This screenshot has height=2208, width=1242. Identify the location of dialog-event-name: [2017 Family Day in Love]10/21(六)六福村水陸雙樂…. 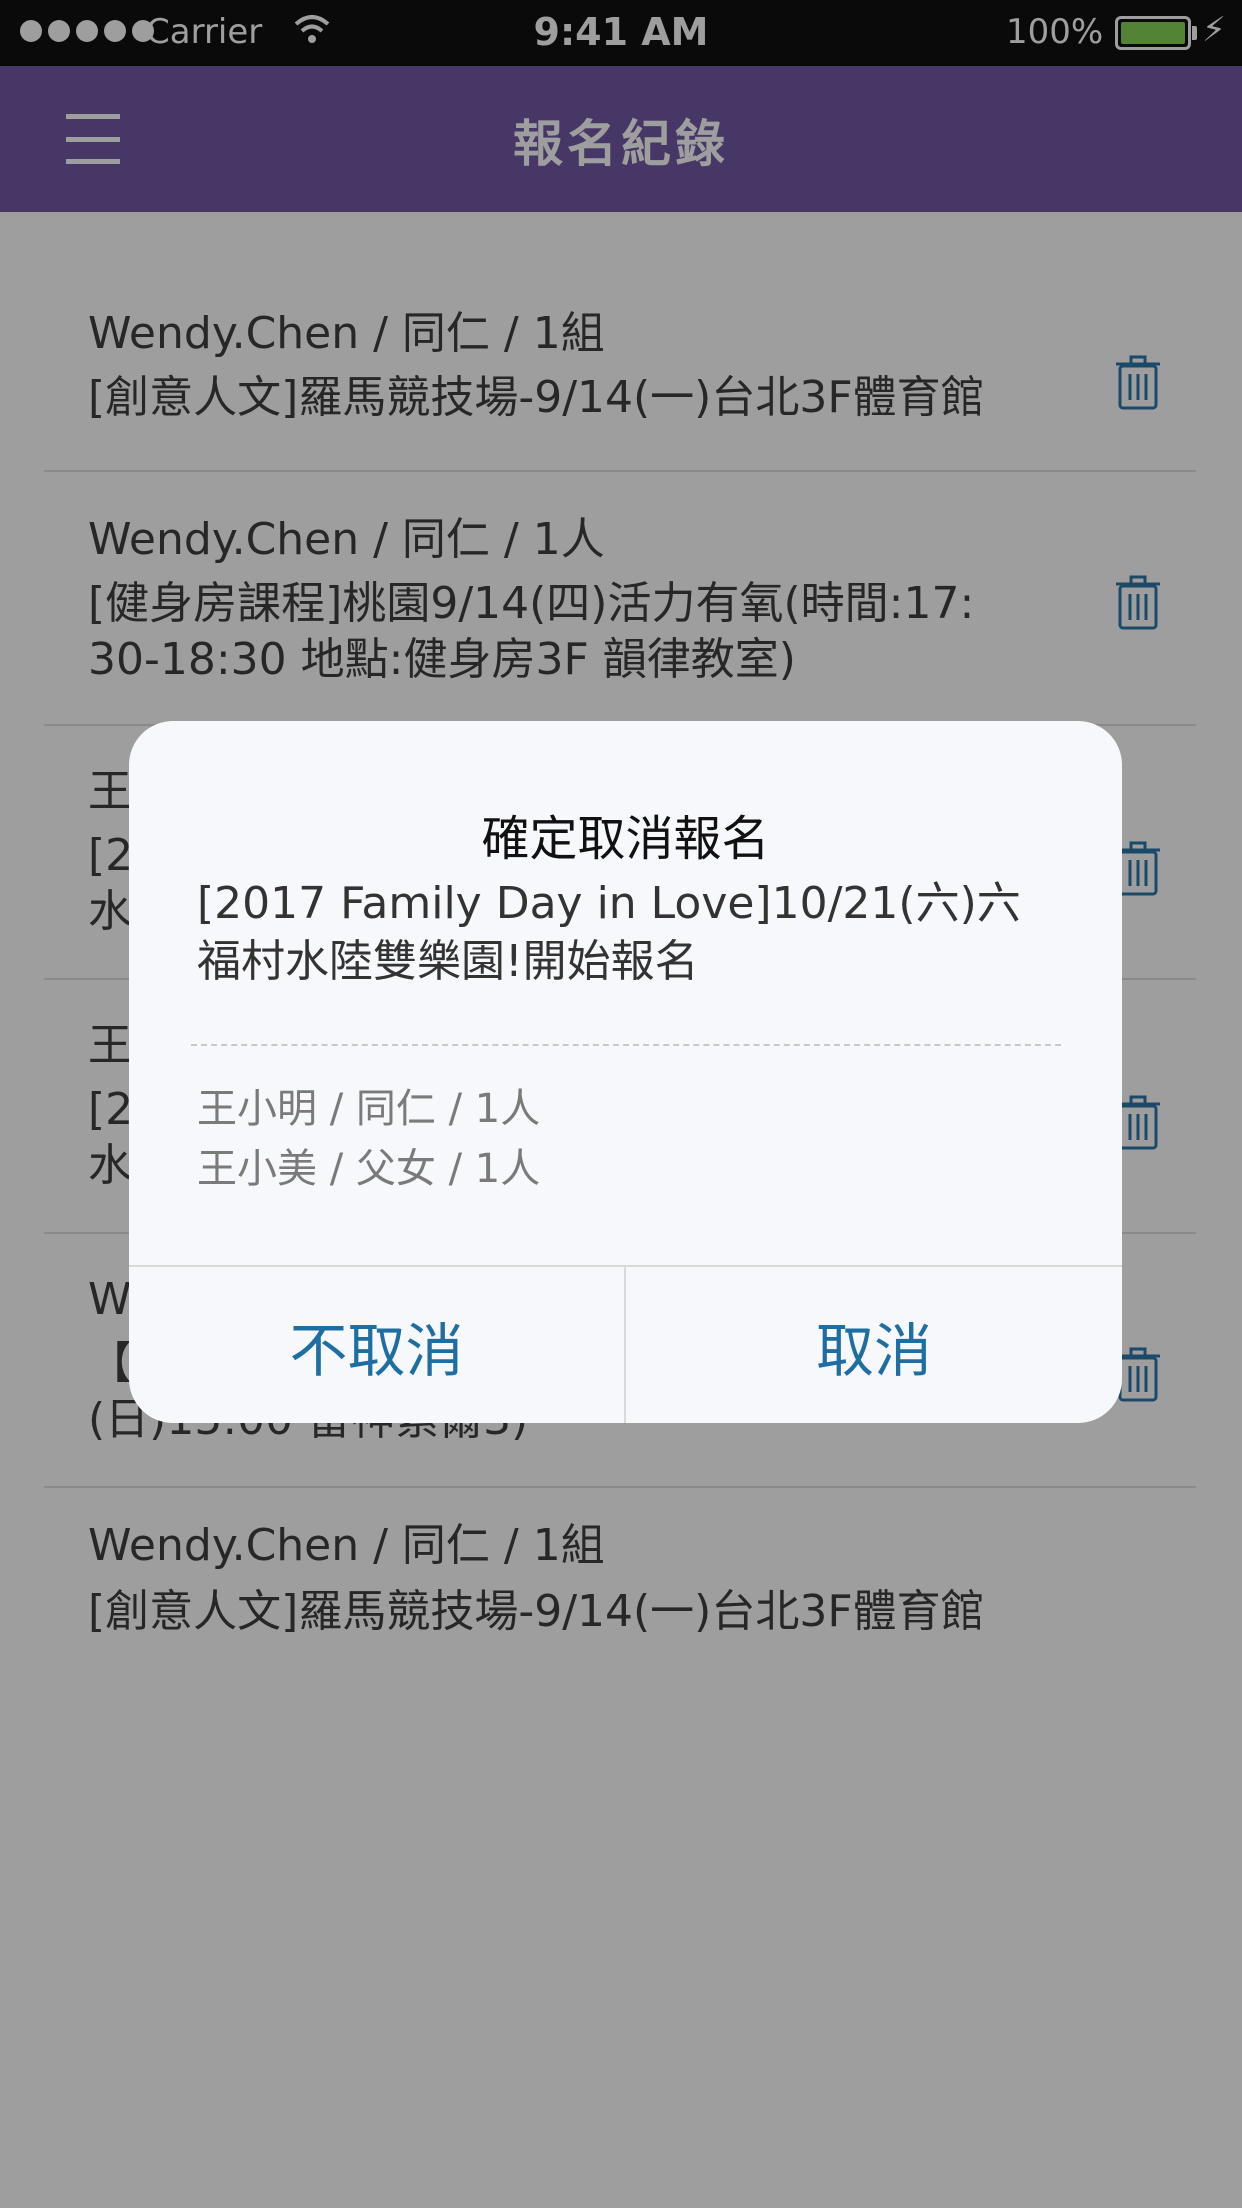
(609, 932).